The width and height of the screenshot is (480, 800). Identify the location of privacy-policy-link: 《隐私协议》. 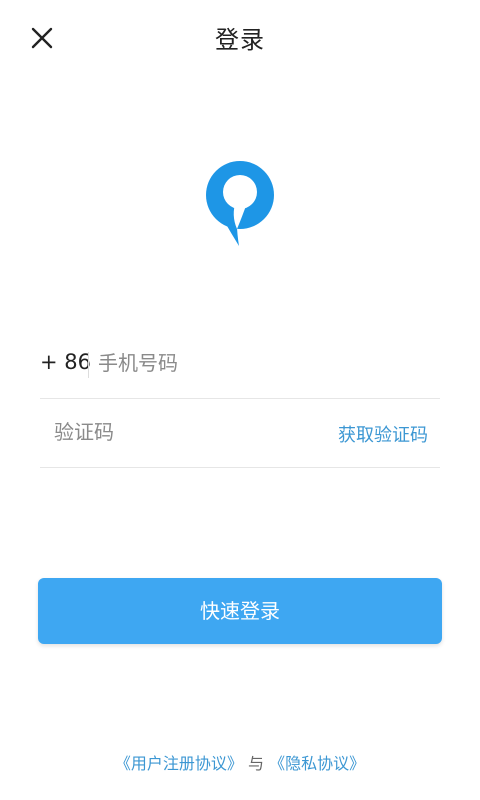
(317, 763).